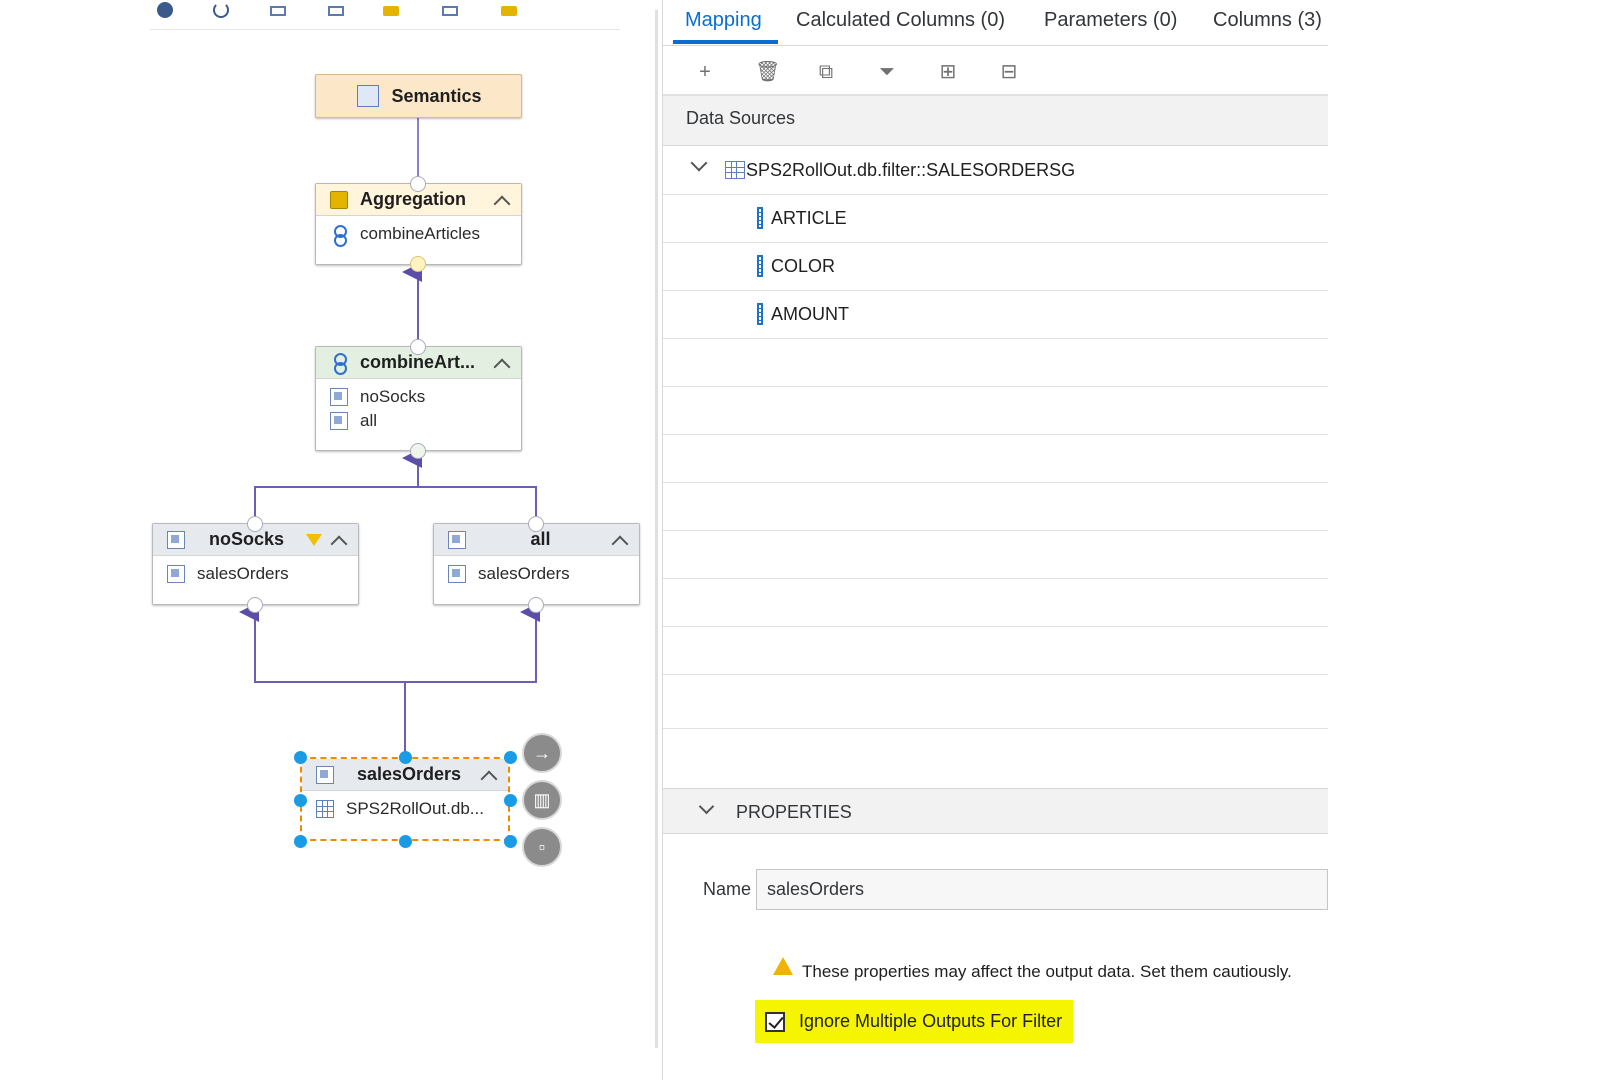 This screenshot has height=1080, width=1600. Describe the element at coordinates (656, 529) in the screenshot. I see `pane-splitter` at that location.